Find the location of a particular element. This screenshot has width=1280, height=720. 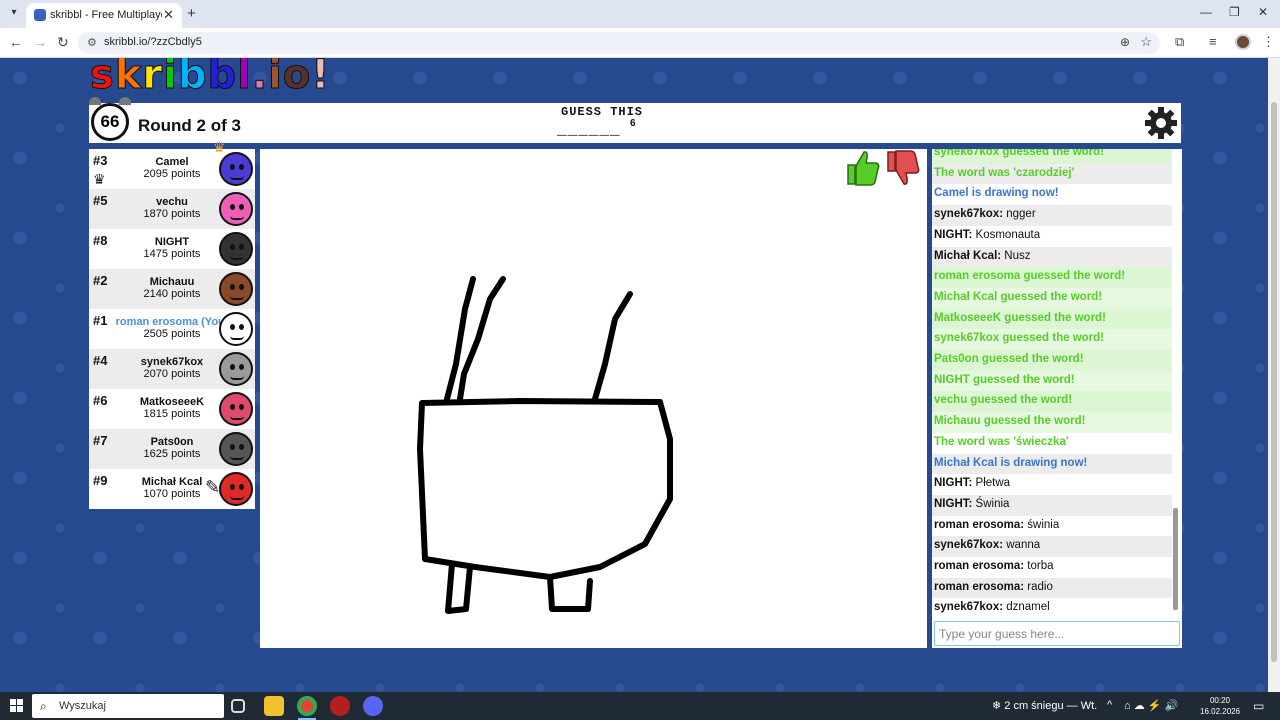

tray-icons: ⌂ ☁ ⚡ 🔊 is located at coordinates (1151, 705).